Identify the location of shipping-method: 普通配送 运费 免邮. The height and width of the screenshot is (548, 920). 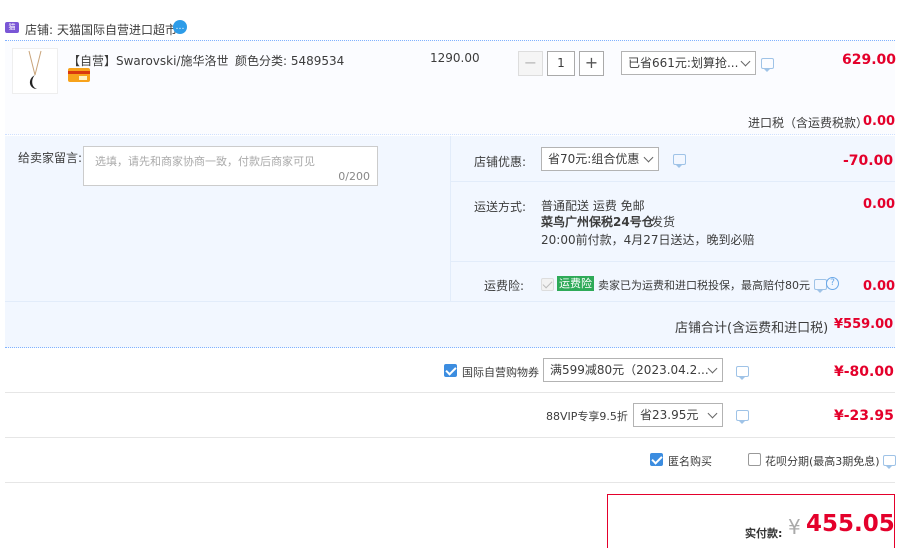
(593, 206).